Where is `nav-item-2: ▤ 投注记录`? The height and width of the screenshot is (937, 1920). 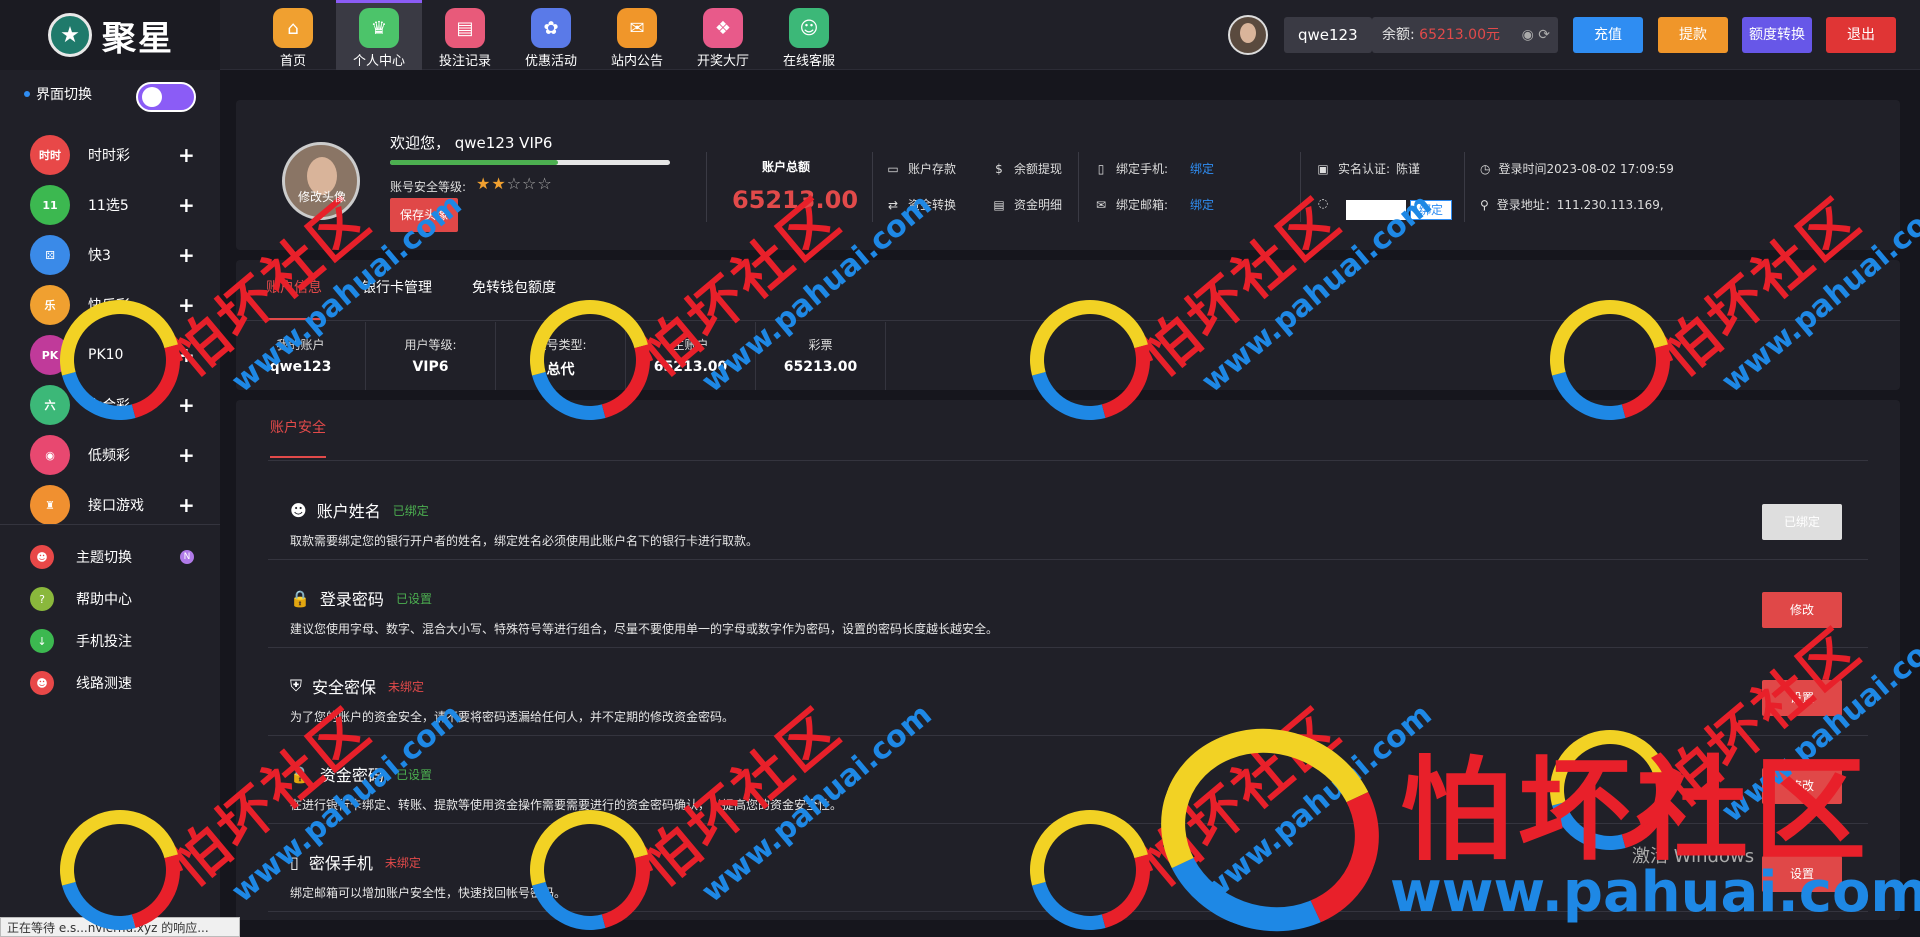
nav-item-2: ▤ 投注记录 is located at coordinates (465, 35).